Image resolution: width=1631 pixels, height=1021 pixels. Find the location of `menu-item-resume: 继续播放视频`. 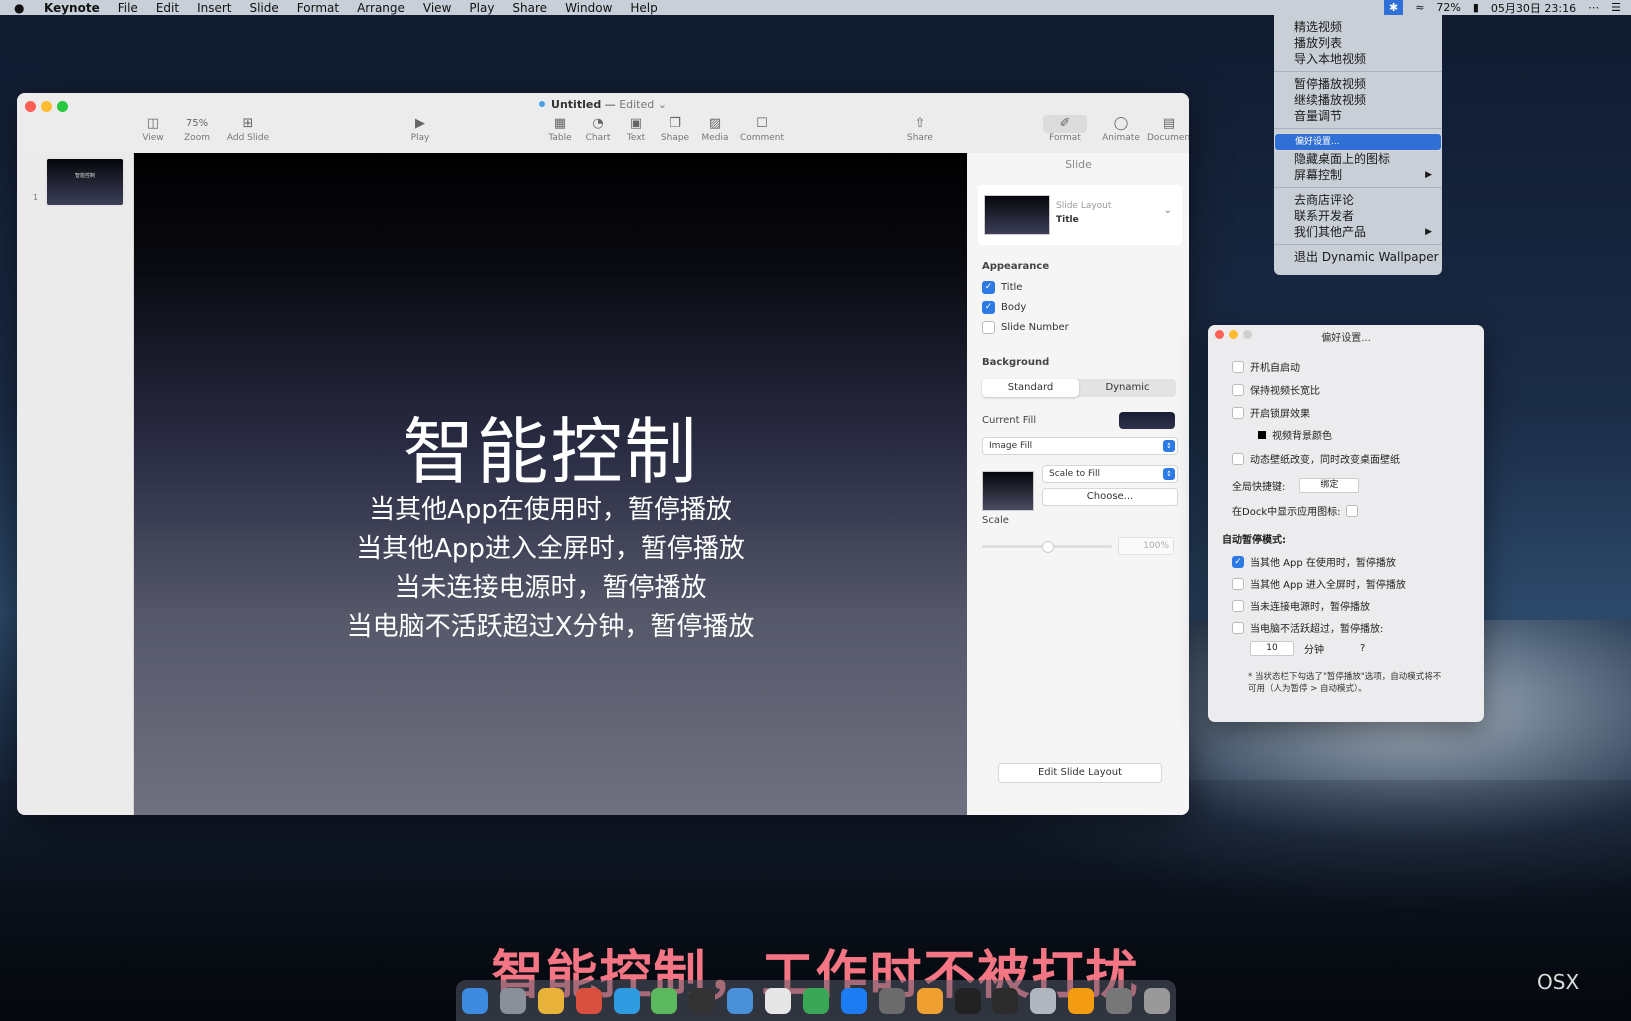

menu-item-resume: 继续播放视频 is located at coordinates (1358, 100).